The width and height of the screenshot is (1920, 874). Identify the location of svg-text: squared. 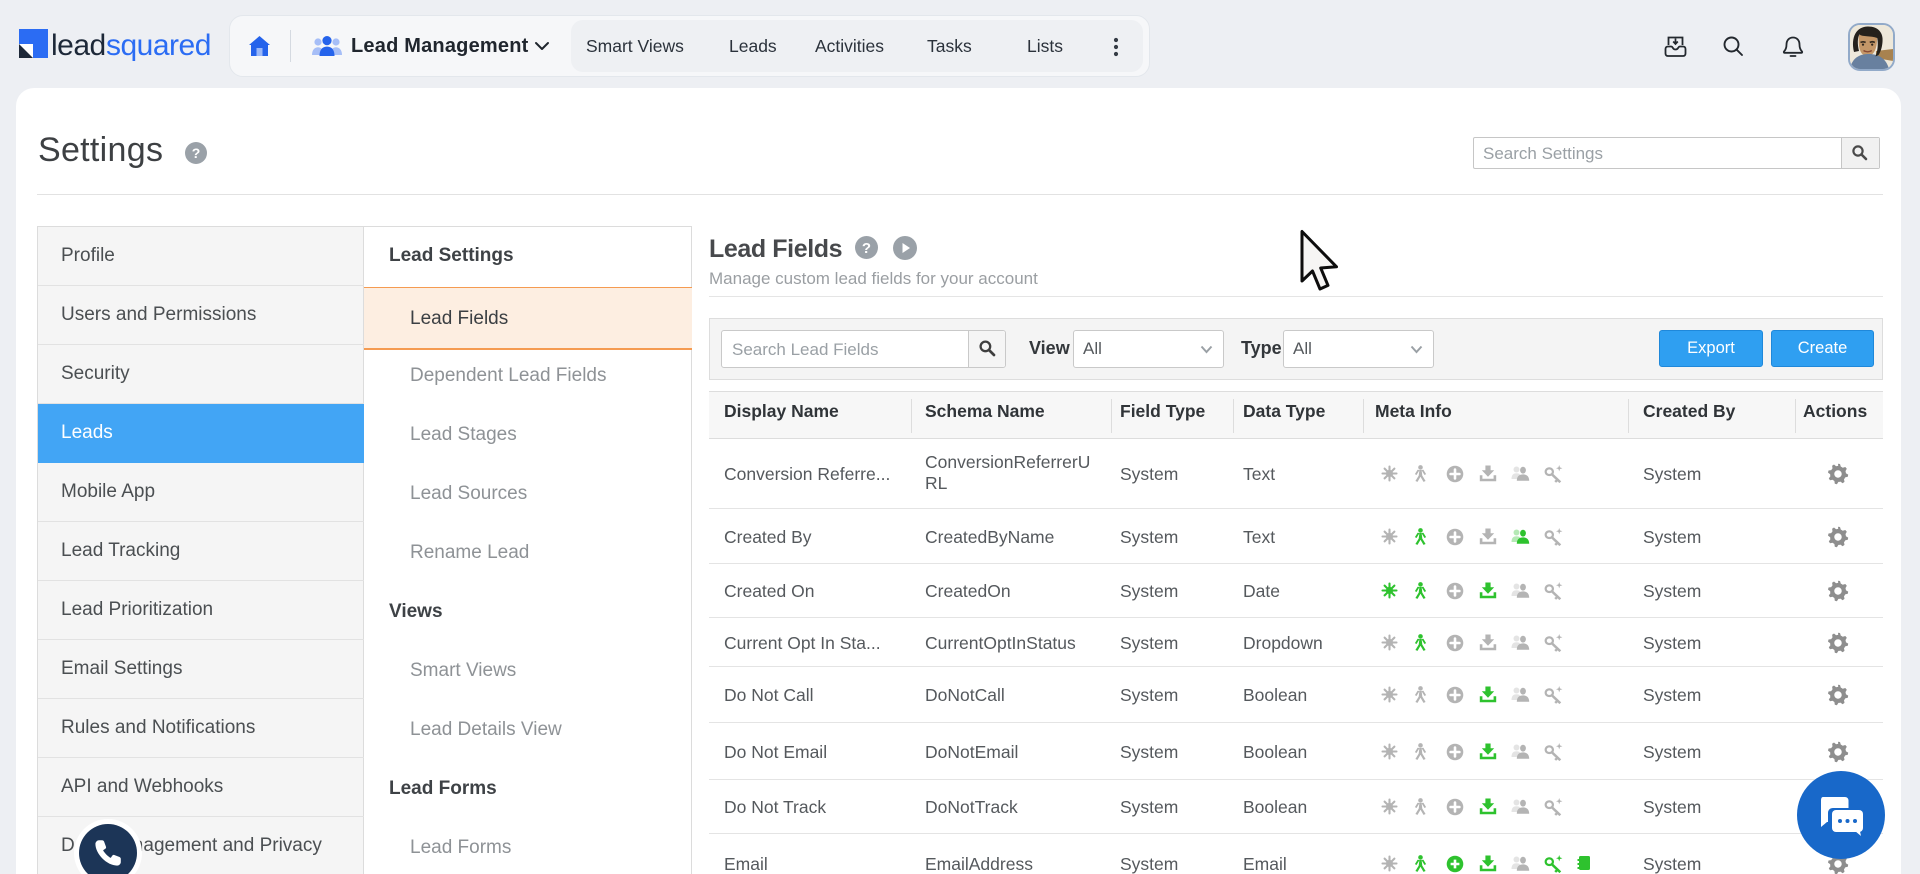
(158, 45).